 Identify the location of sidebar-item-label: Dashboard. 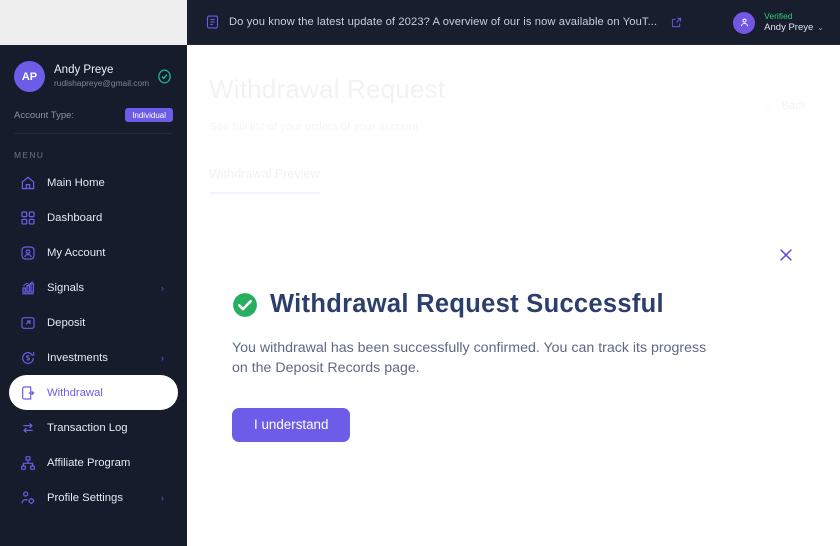
(75, 217).